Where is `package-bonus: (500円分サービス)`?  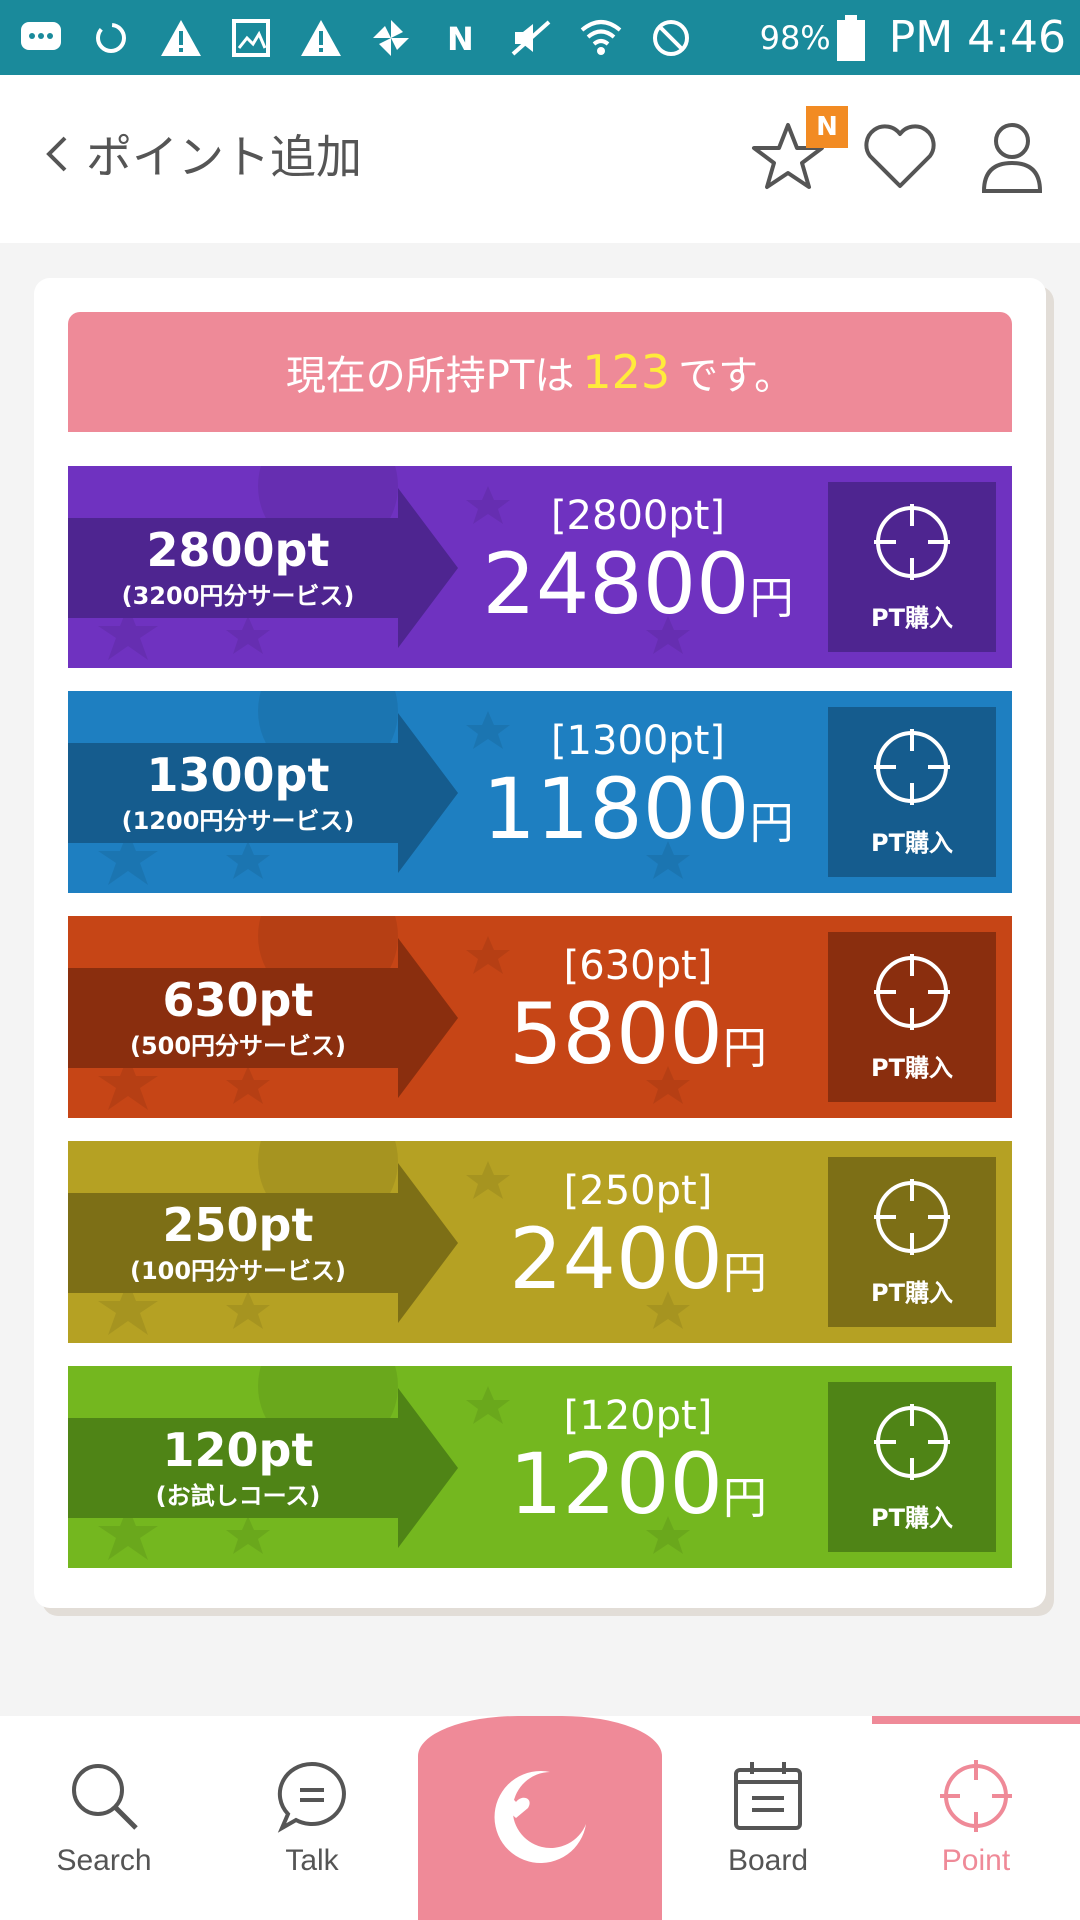
package-bonus: (500円分サービス) is located at coordinates (238, 1045).